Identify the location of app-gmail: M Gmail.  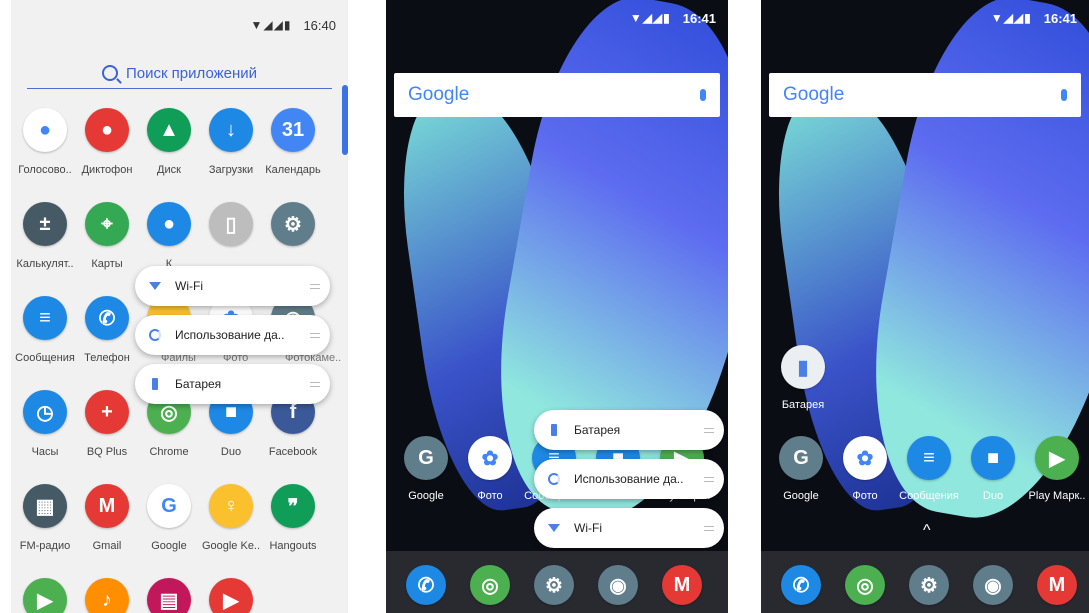
(107, 518).